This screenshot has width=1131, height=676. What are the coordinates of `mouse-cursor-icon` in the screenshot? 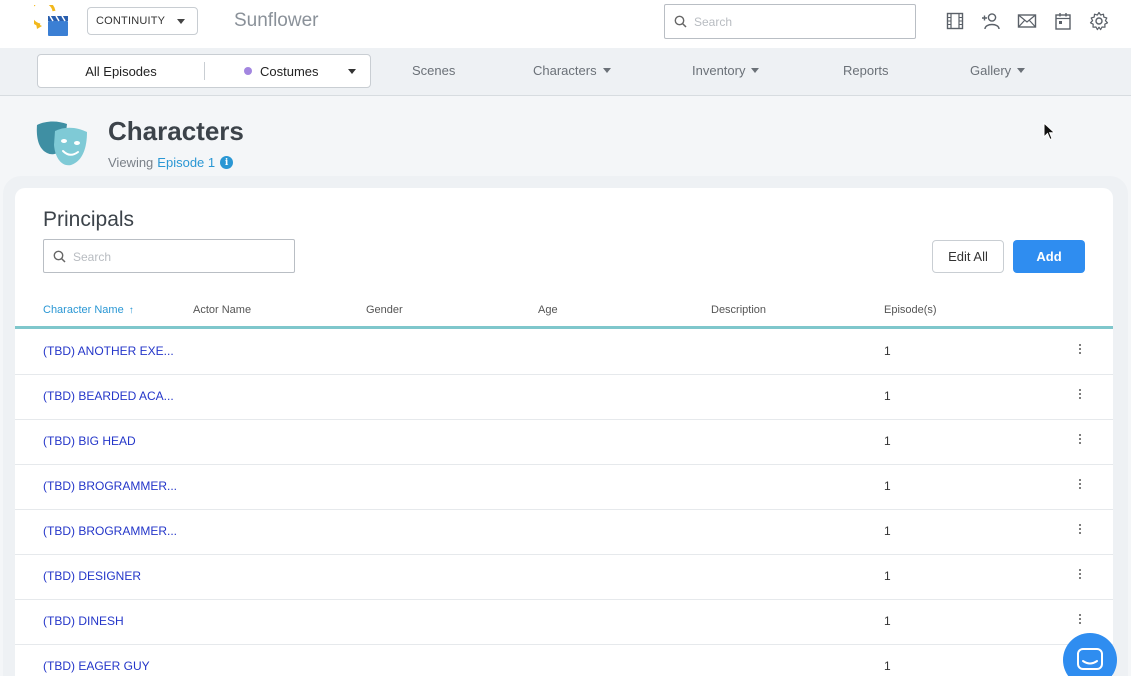 It's located at (1049, 131).